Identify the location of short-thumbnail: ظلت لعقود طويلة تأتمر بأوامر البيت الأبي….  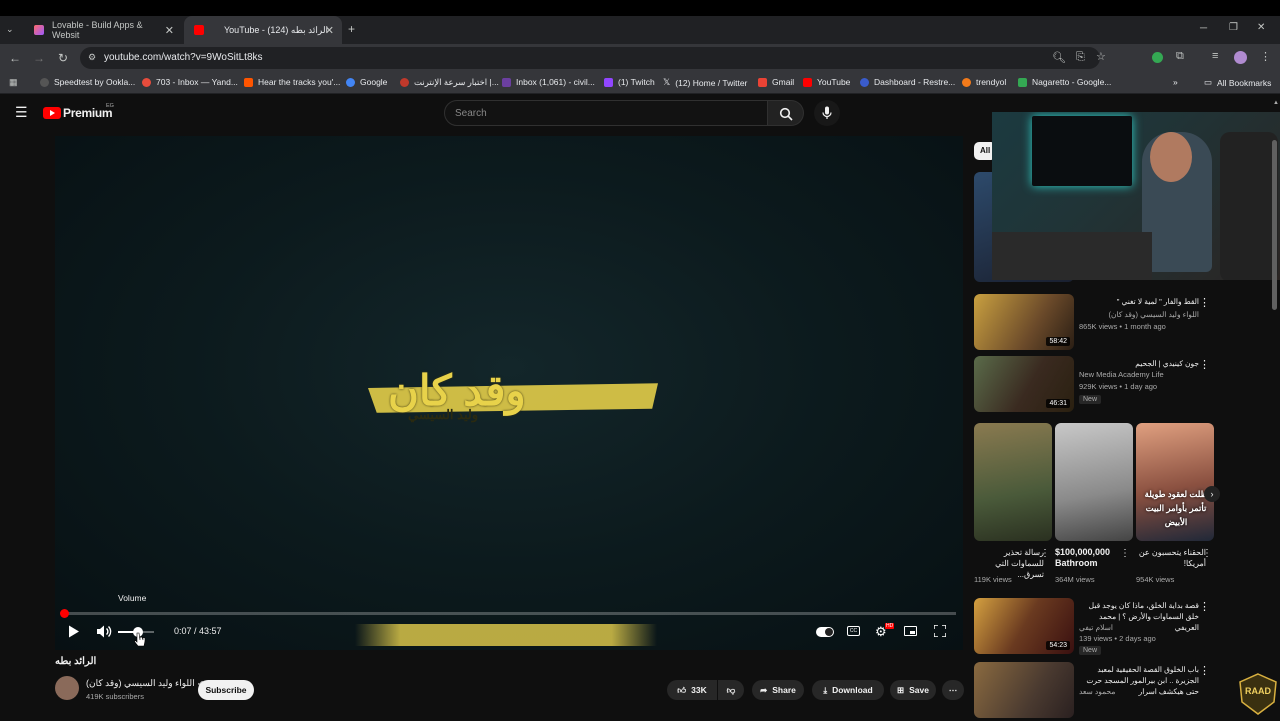
(1175, 482).